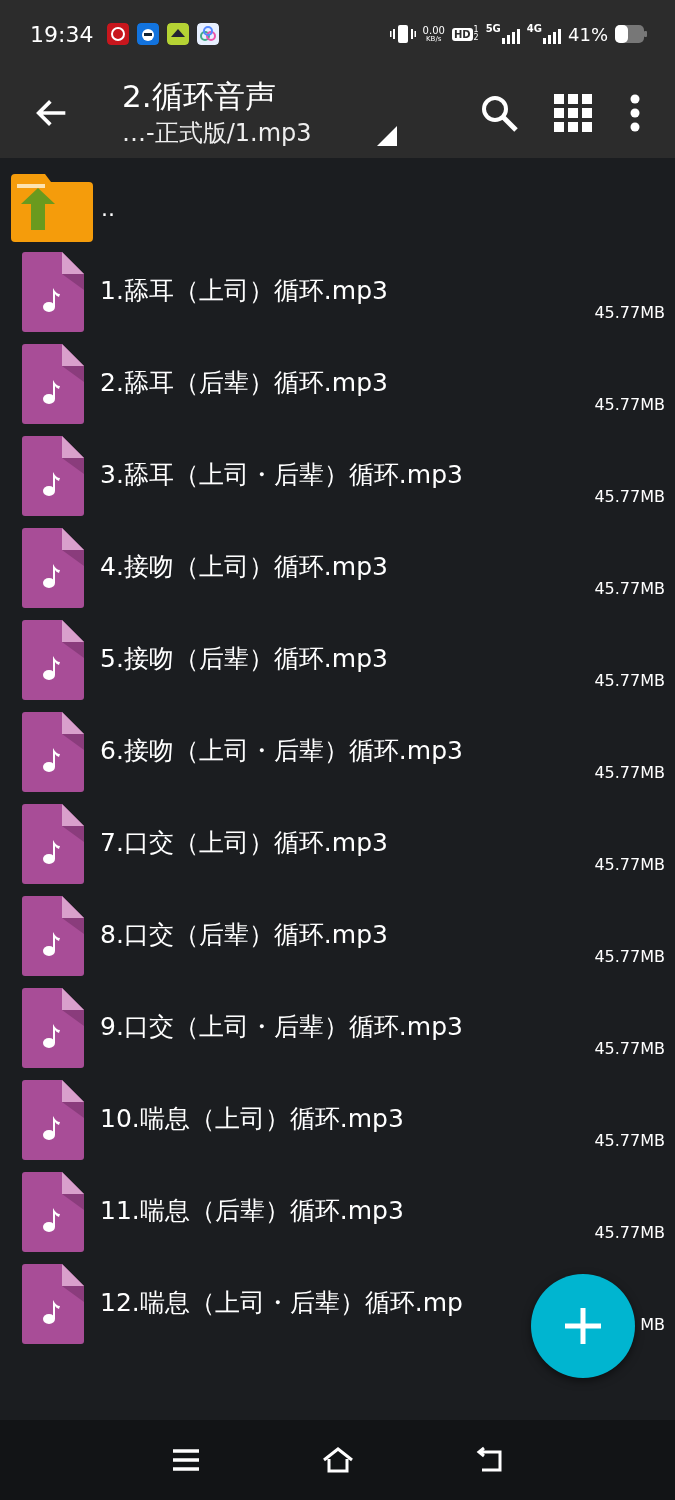 This screenshot has width=675, height=1500. What do you see at coordinates (387, 136) in the screenshot?
I see `dropdown-corner-icon` at bounding box center [387, 136].